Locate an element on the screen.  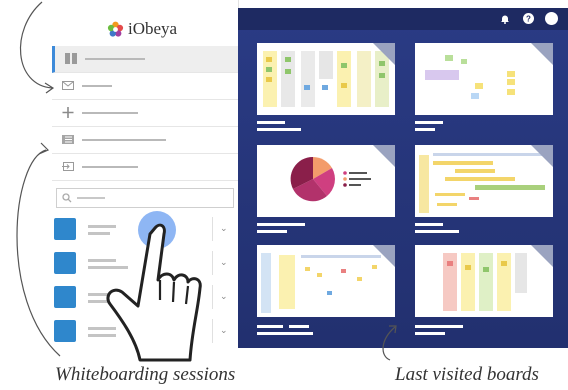
caption-whiteboarding-sessions: Whiteboarding sessions is located at coordinates (145, 374).